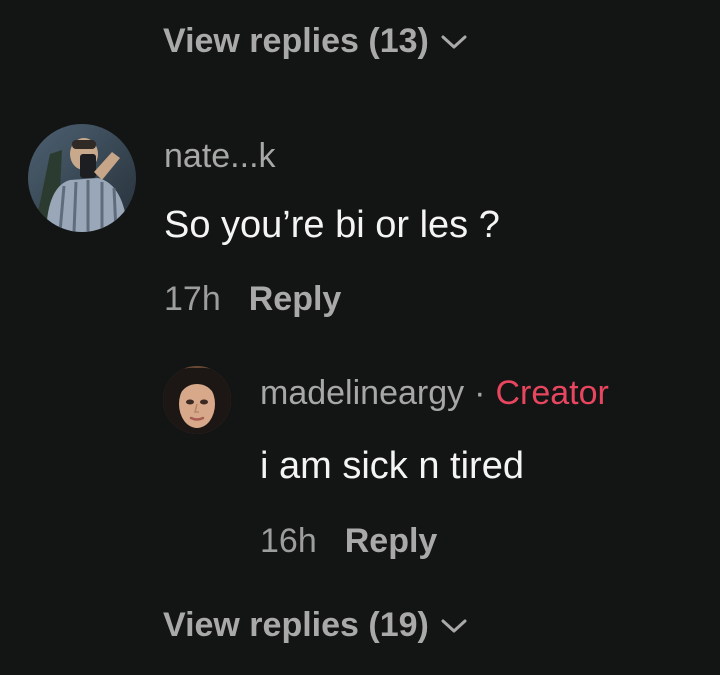 This screenshot has height=675, width=720. Describe the element at coordinates (288, 541) in the screenshot. I see `reply-timestamp: 16h` at that location.